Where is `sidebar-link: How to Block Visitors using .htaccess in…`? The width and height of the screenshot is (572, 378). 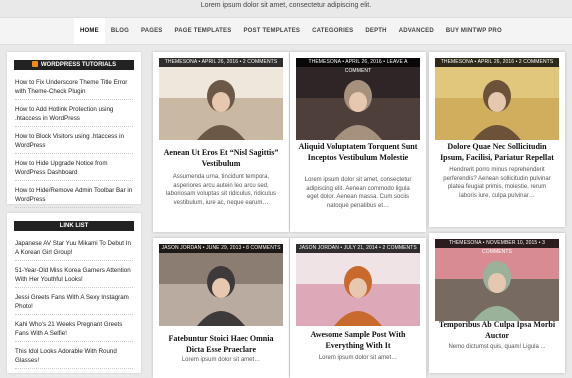
sidebar-link: How to Block Visitors using .htaccess in… is located at coordinates (74, 143).